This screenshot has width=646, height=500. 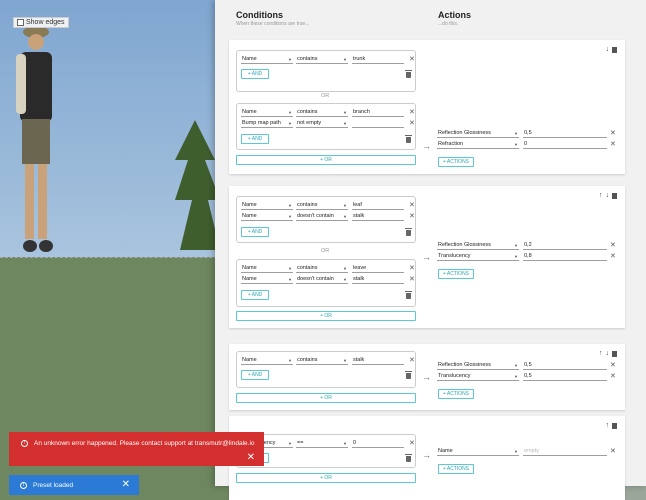 What do you see at coordinates (565, 246) in the screenshot?
I see `action-value-input: 0,2` at bounding box center [565, 246].